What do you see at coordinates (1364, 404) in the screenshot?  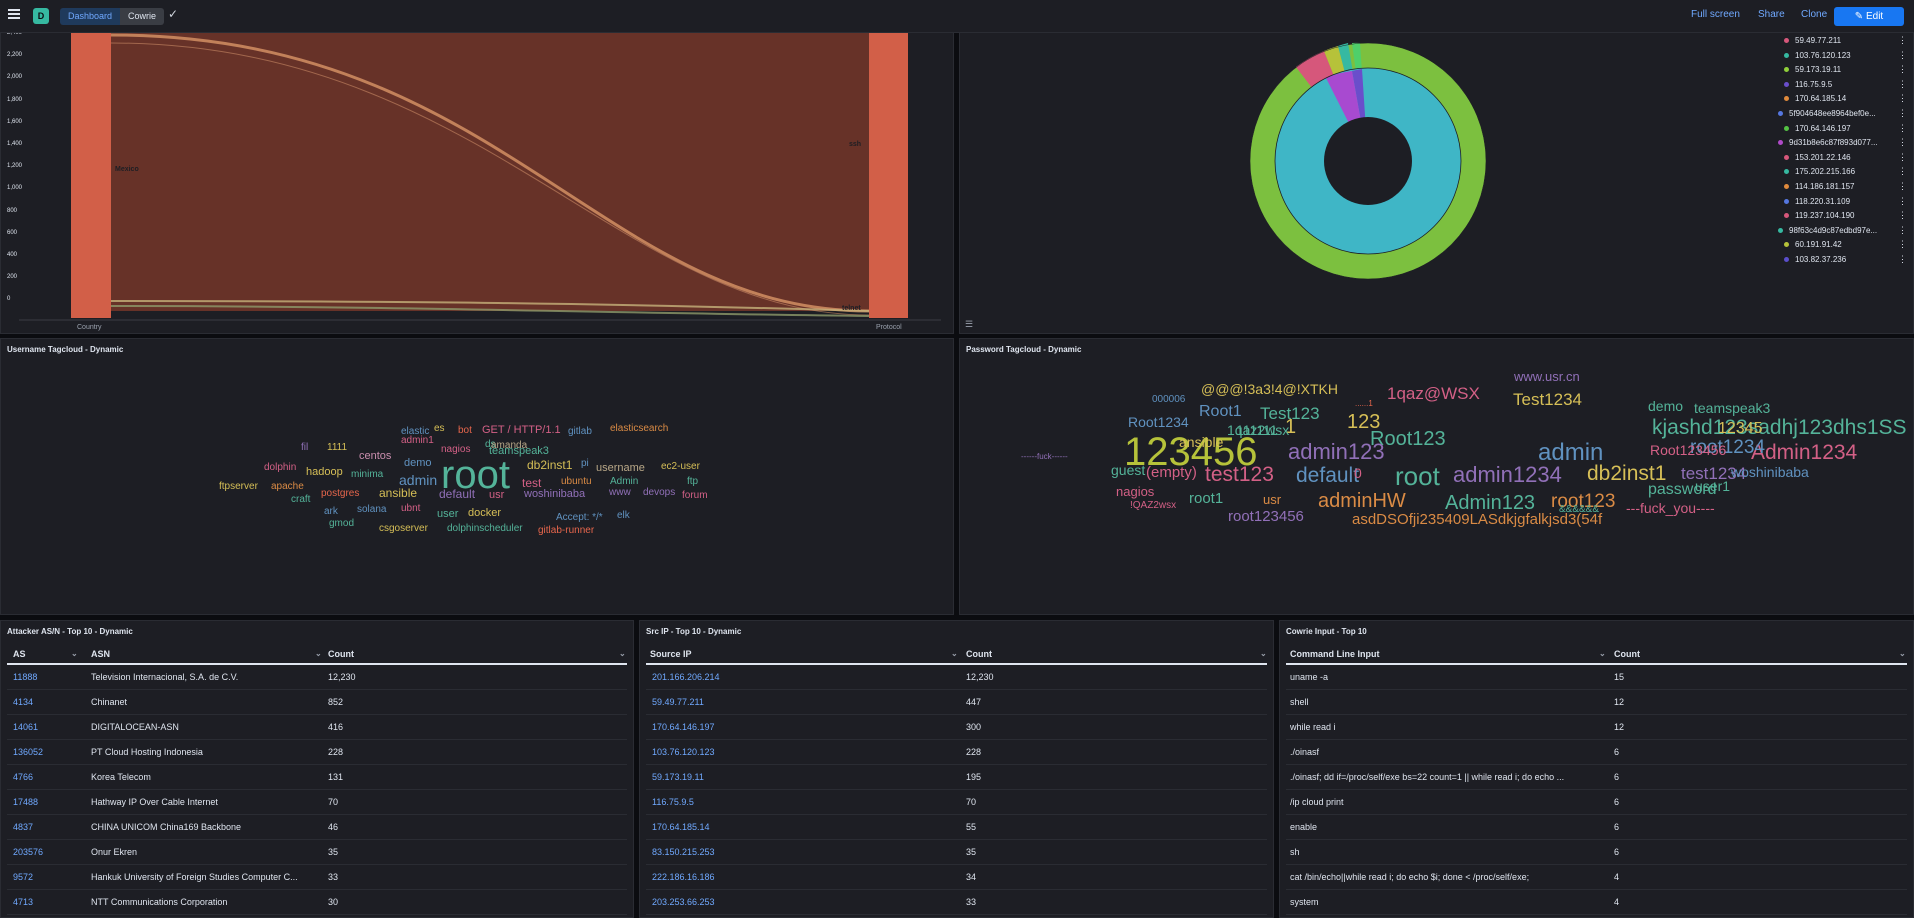 I see `cloud-word: ......1` at bounding box center [1364, 404].